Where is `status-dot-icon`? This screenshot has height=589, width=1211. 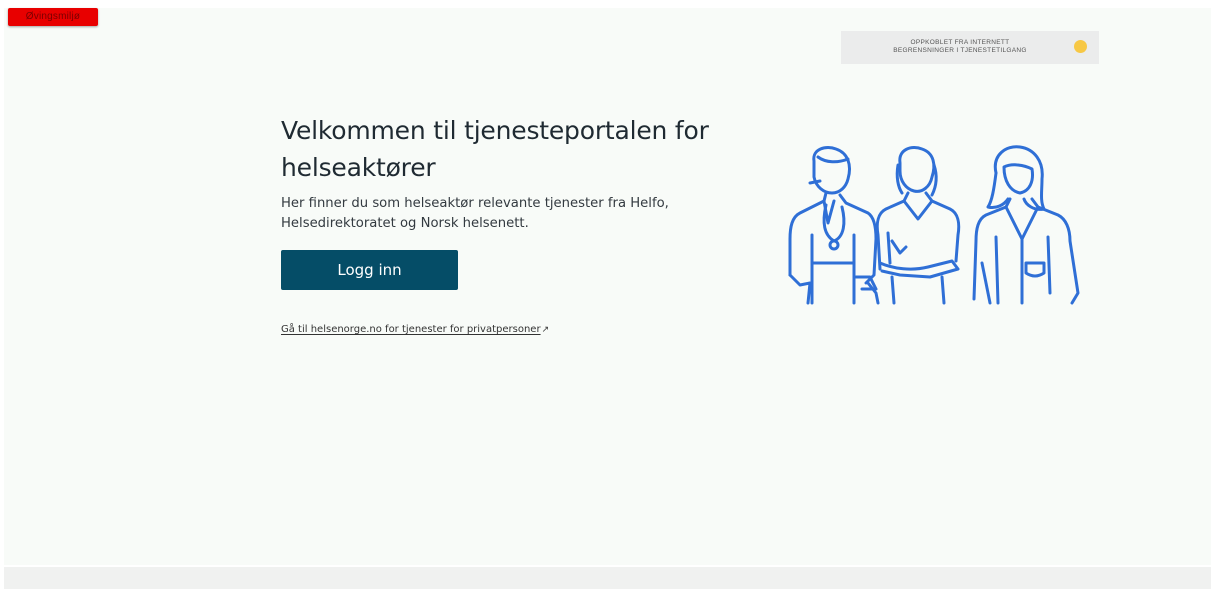 status-dot-icon is located at coordinates (1080, 46).